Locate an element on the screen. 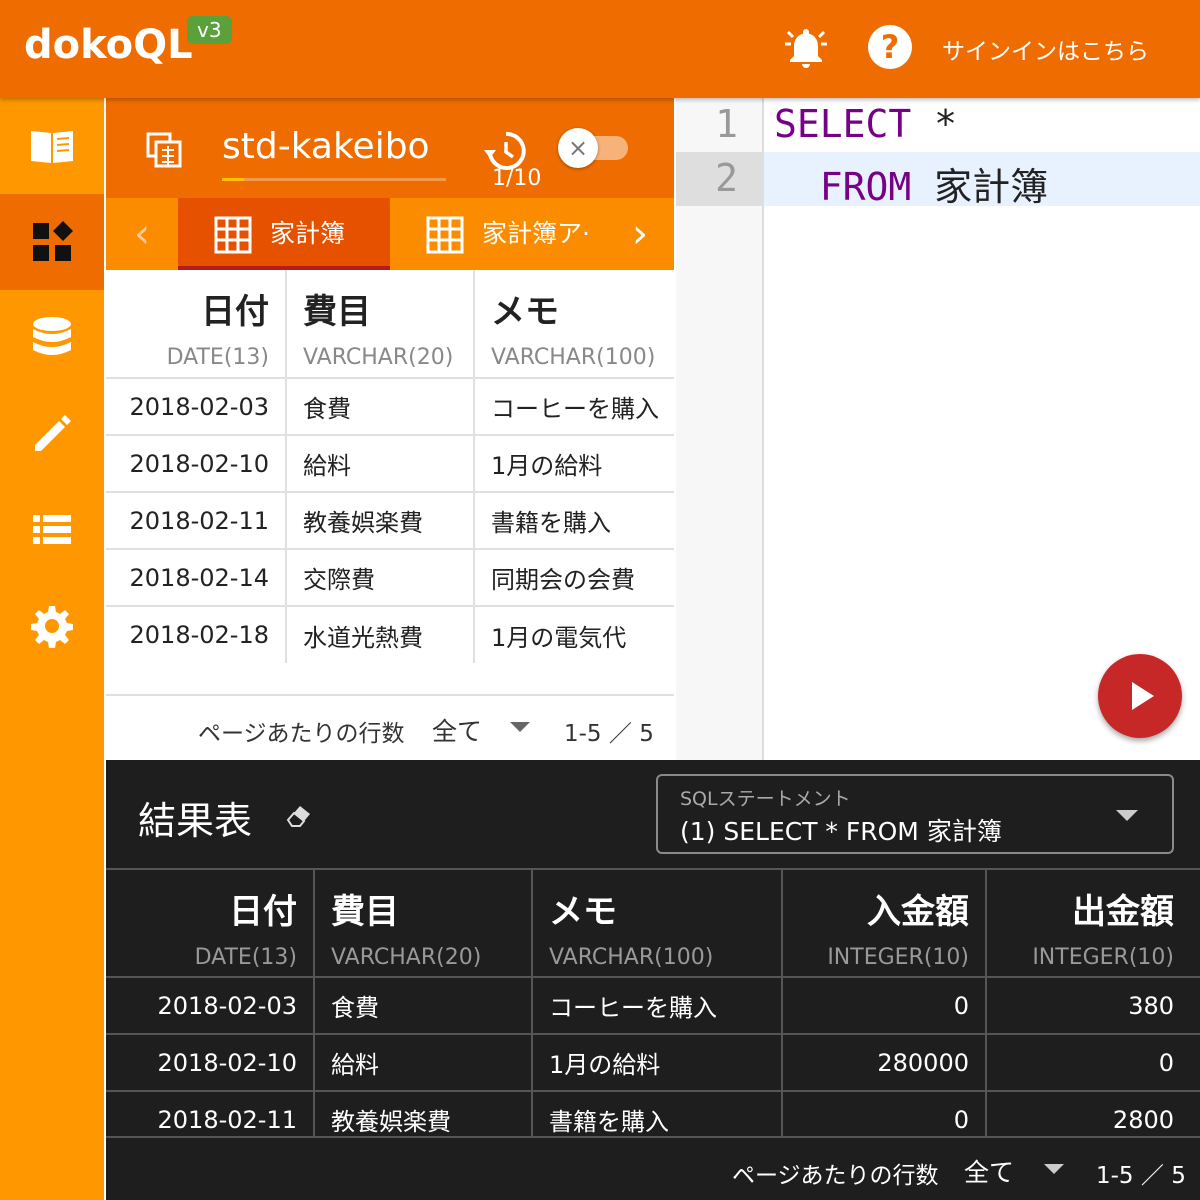 This screenshot has height=1200, width=1200. db-panel-header: std-kakeibo 1/10 × is located at coordinates (390, 148).